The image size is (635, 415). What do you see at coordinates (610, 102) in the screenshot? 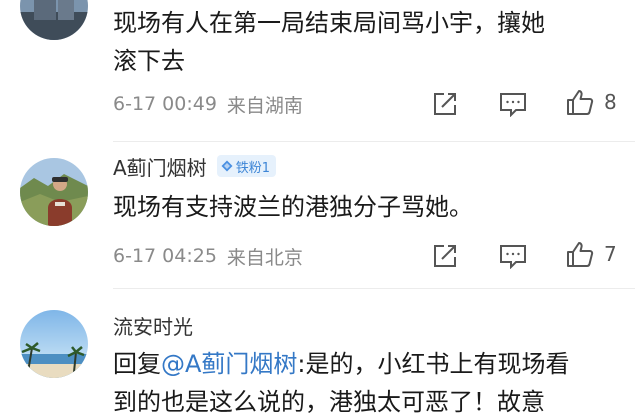
I see `like-count: 8` at bounding box center [610, 102].